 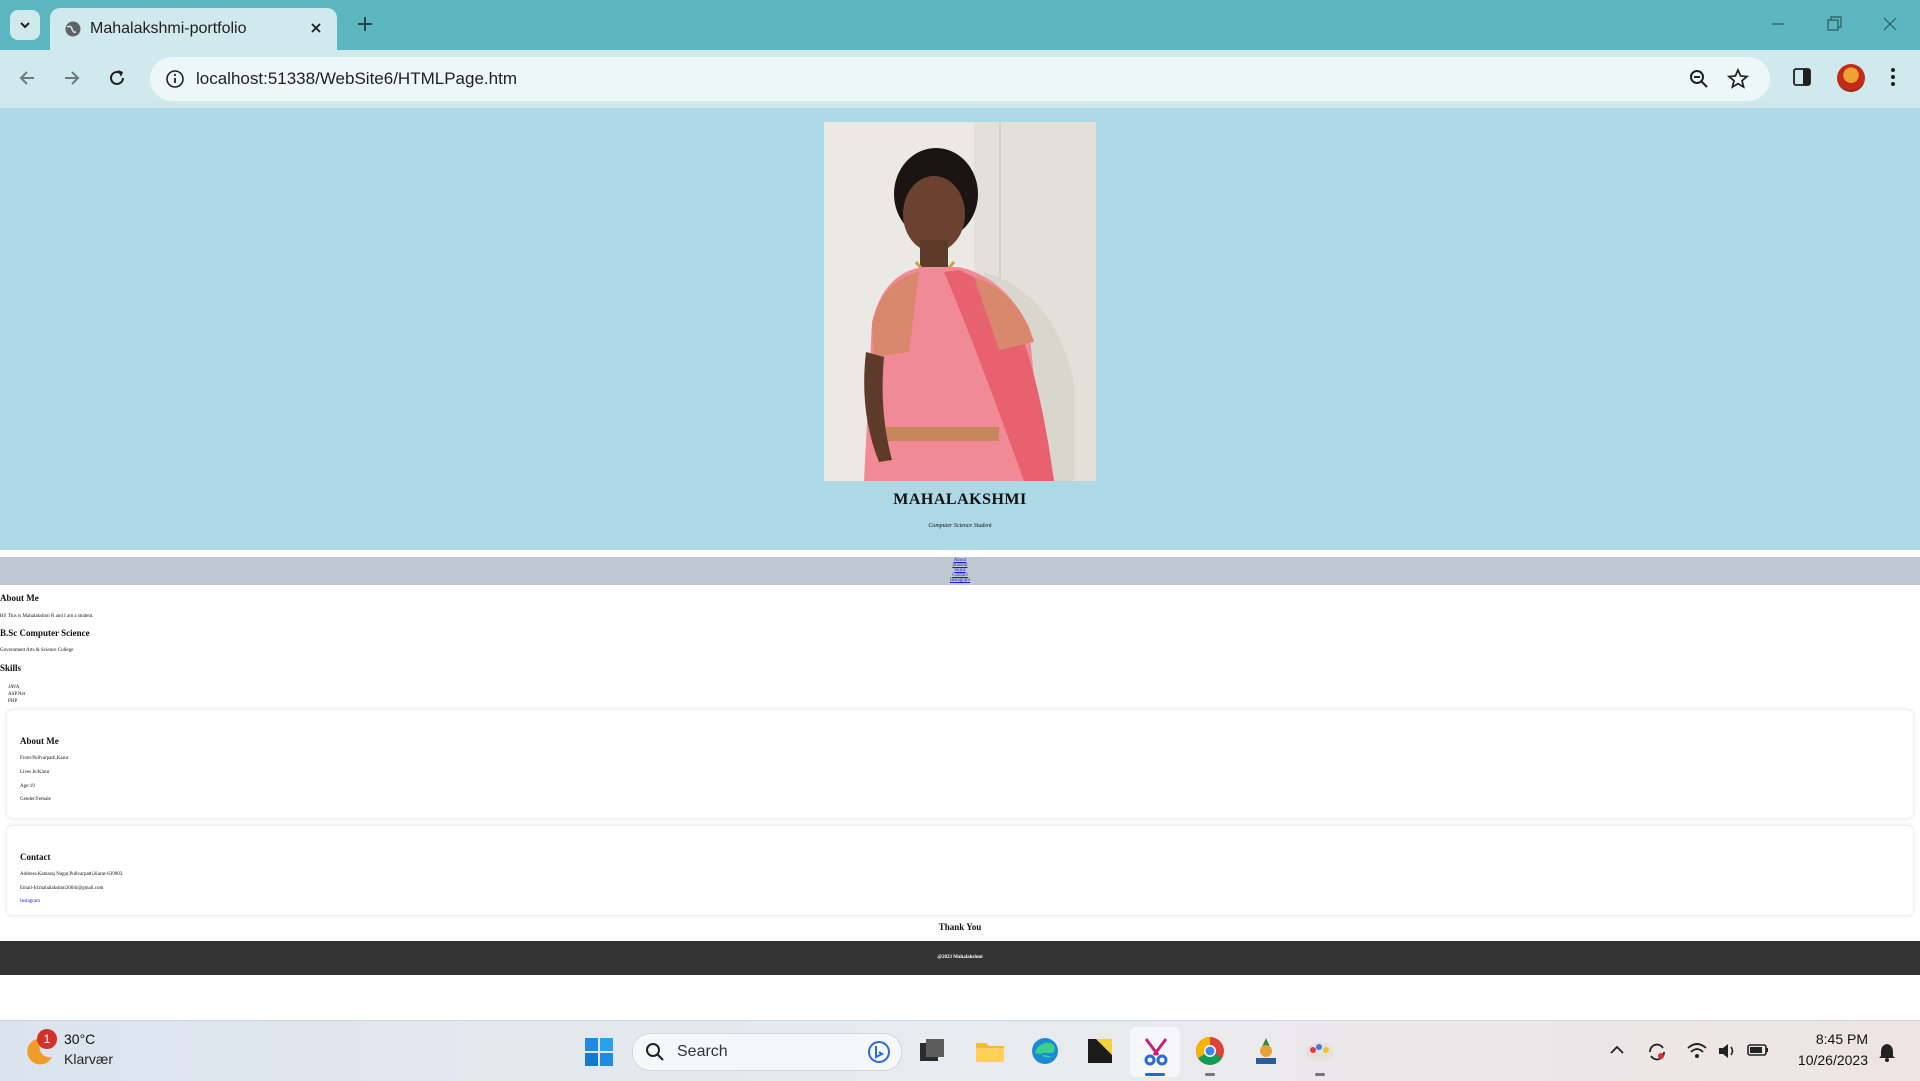 What do you see at coordinates (879, 1052) in the screenshot?
I see `bing-chat-icon` at bounding box center [879, 1052].